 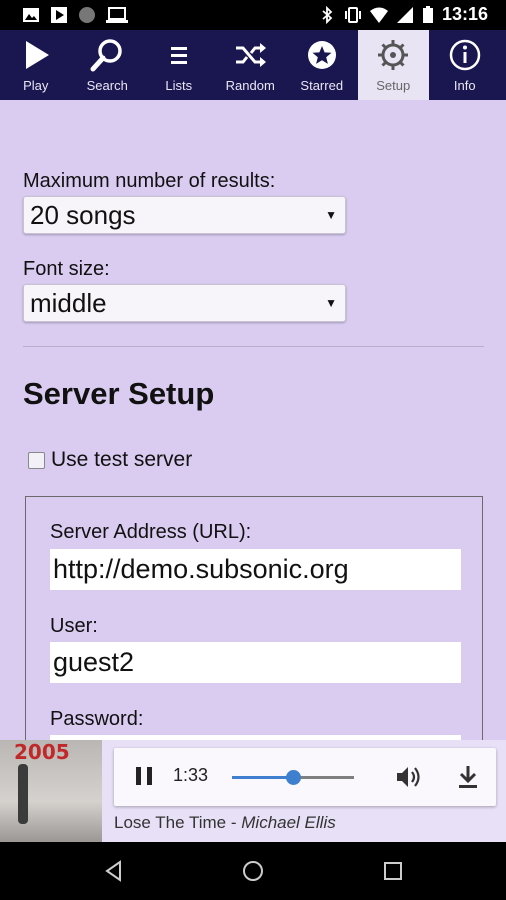 What do you see at coordinates (106, 55) in the screenshot?
I see `search-icon` at bounding box center [106, 55].